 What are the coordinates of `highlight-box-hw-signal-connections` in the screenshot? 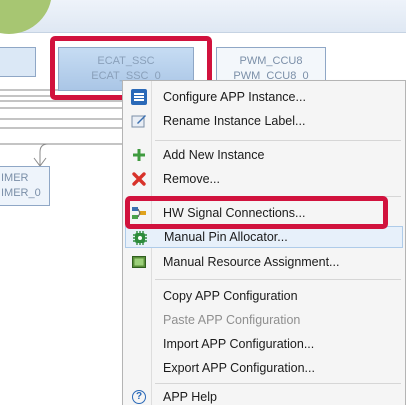 It's located at (256, 212).